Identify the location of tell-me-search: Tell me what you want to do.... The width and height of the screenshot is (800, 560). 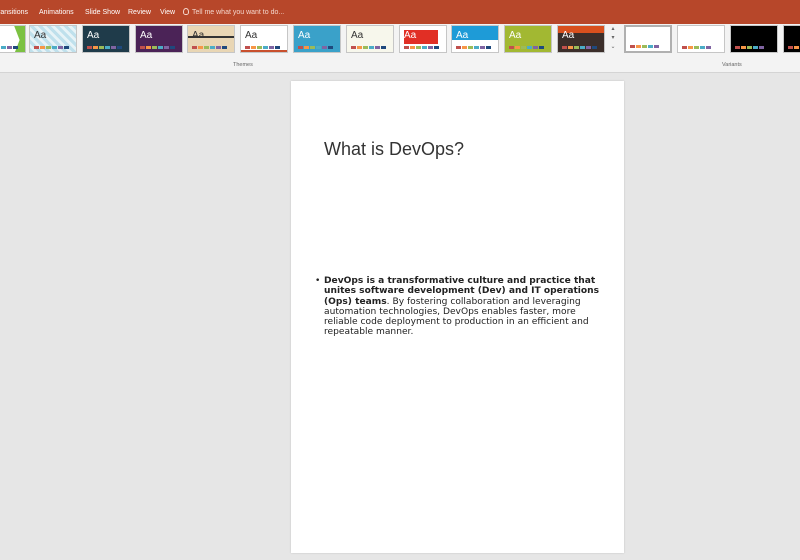
(233, 12).